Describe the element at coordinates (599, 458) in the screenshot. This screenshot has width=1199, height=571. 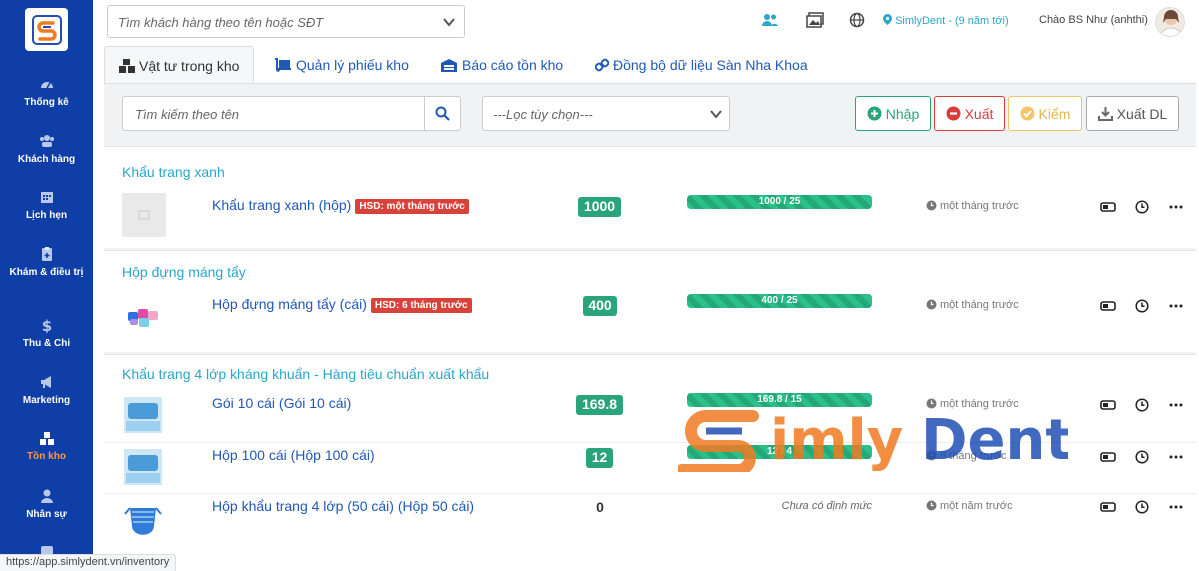
I see `quantity-badge: 12` at that location.